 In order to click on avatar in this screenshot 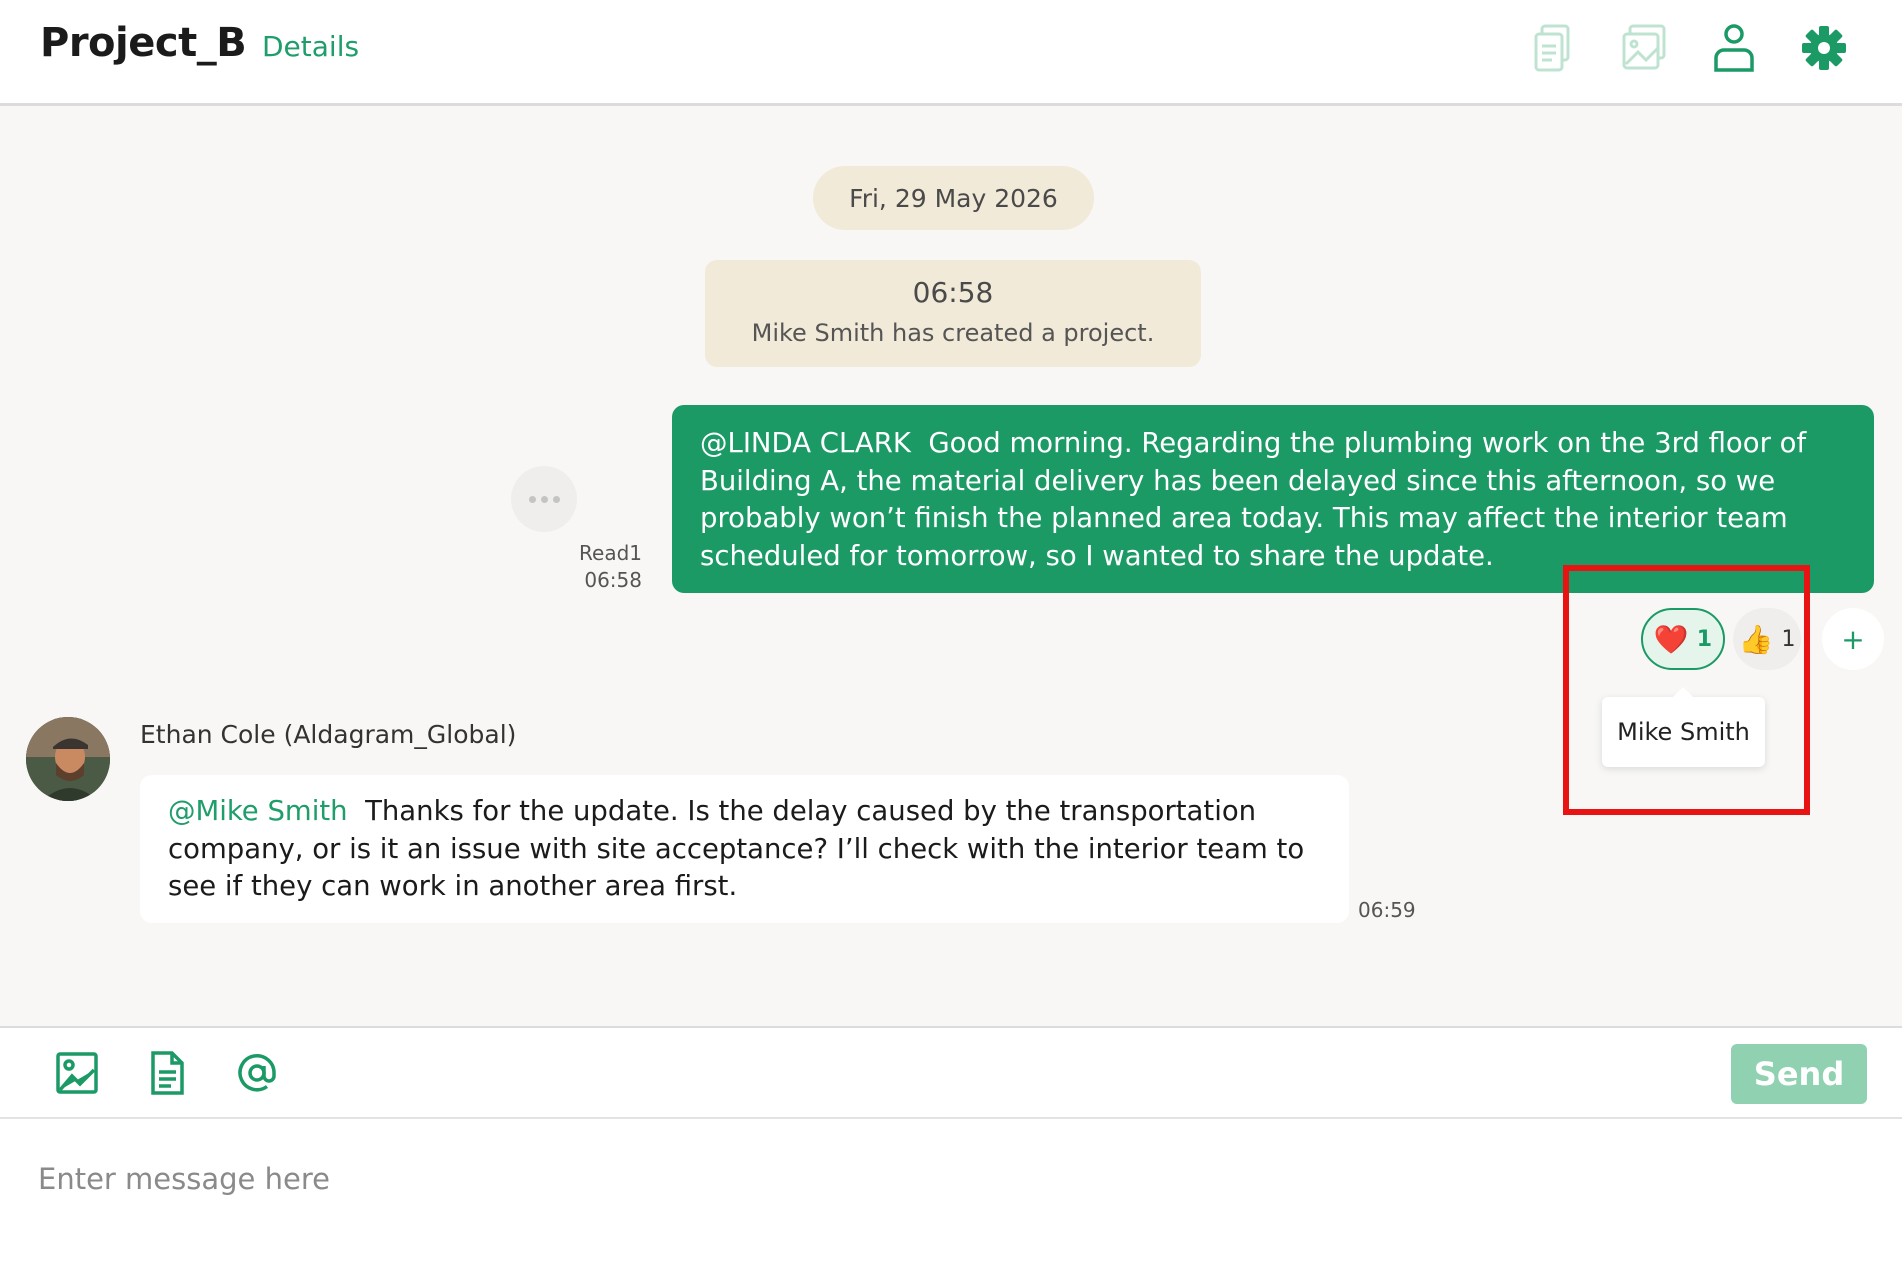, I will do `click(68, 759)`.